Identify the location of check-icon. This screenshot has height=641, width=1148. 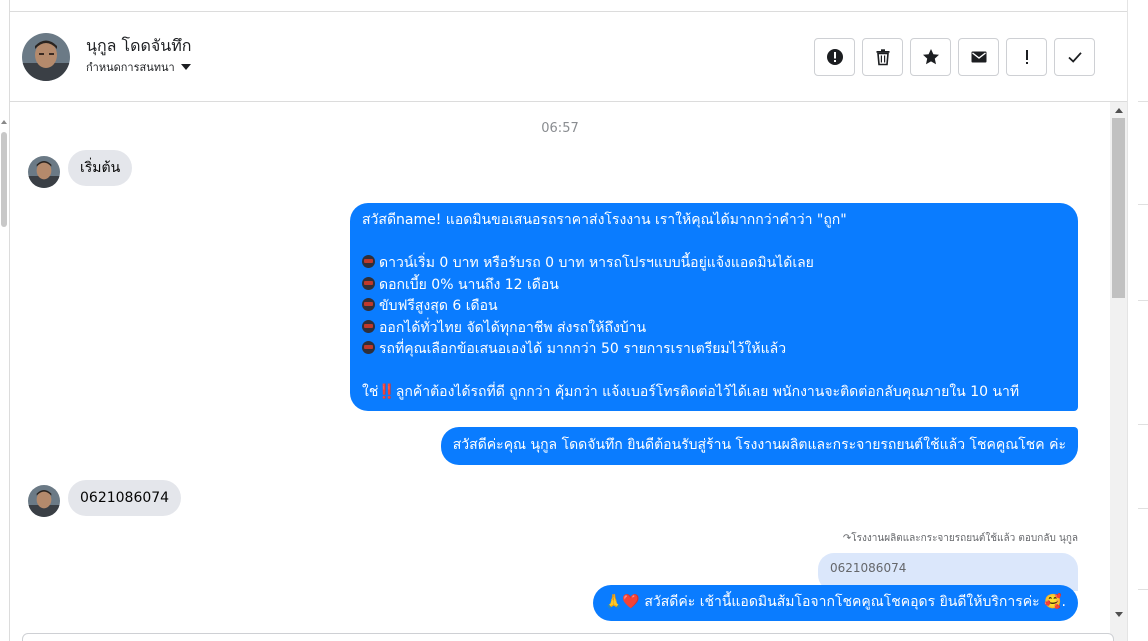
(1074, 57).